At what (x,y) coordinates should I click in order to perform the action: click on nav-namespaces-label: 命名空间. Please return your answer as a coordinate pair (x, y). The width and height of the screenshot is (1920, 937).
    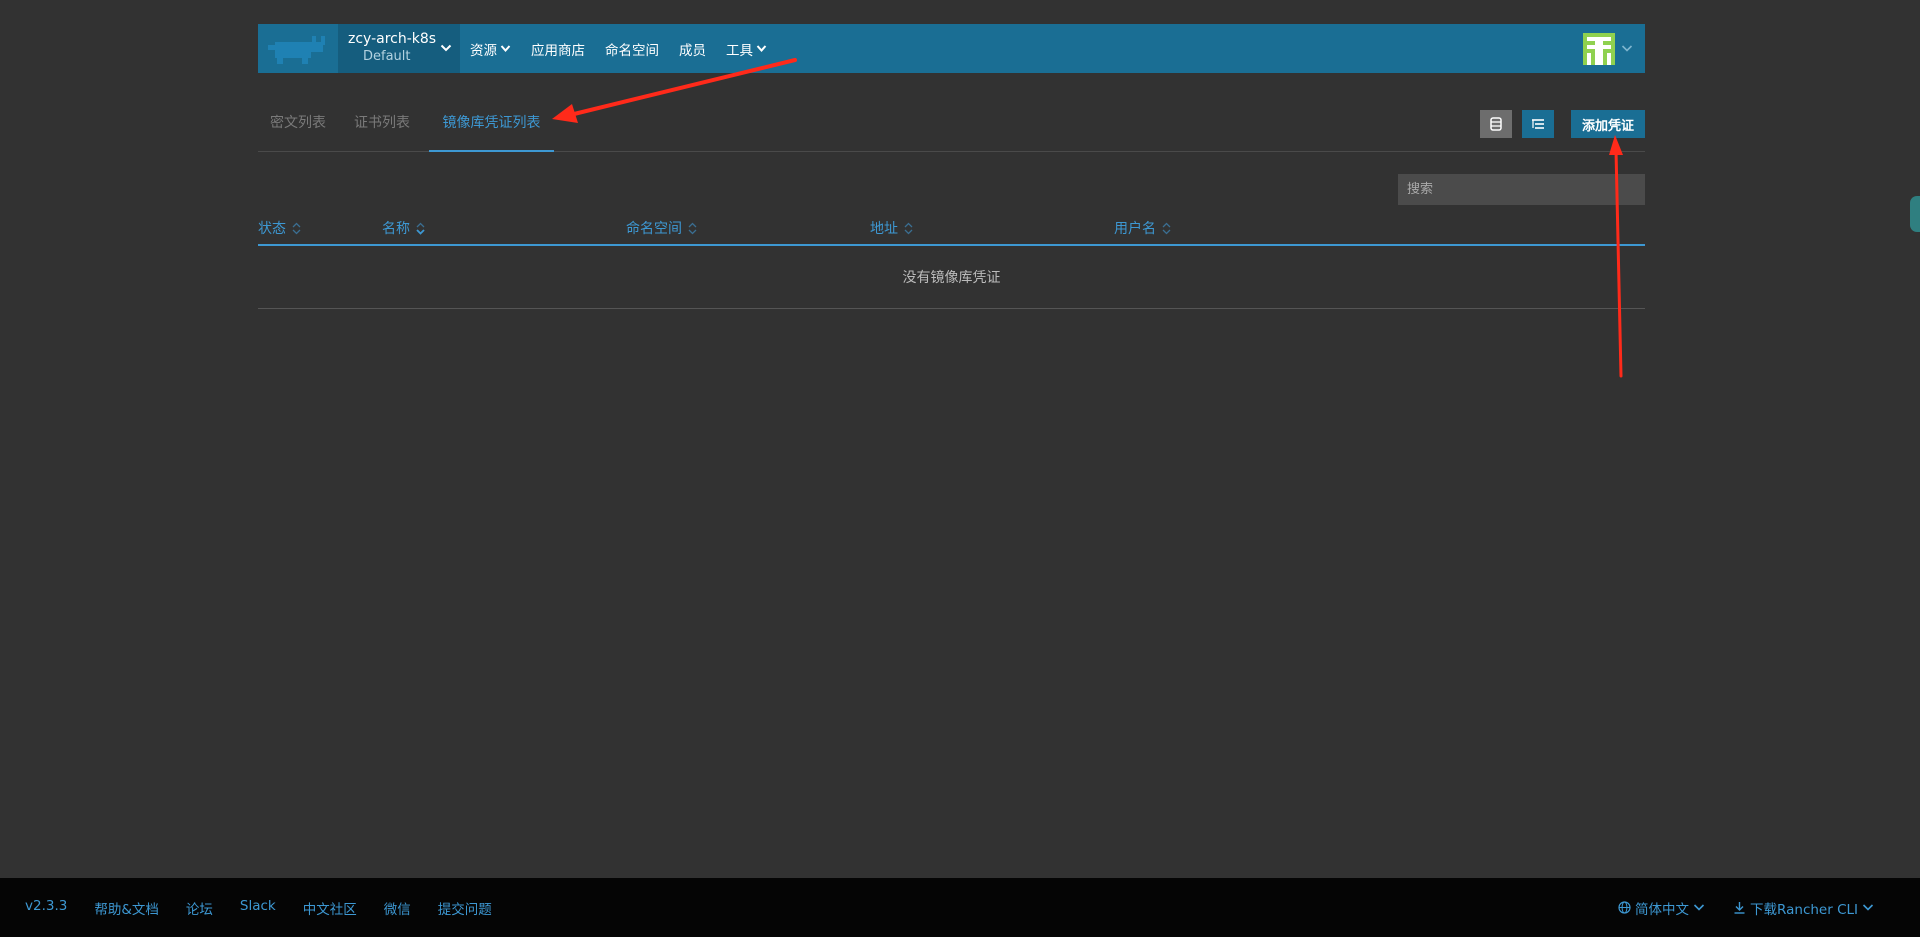
    Looking at the image, I should click on (632, 50).